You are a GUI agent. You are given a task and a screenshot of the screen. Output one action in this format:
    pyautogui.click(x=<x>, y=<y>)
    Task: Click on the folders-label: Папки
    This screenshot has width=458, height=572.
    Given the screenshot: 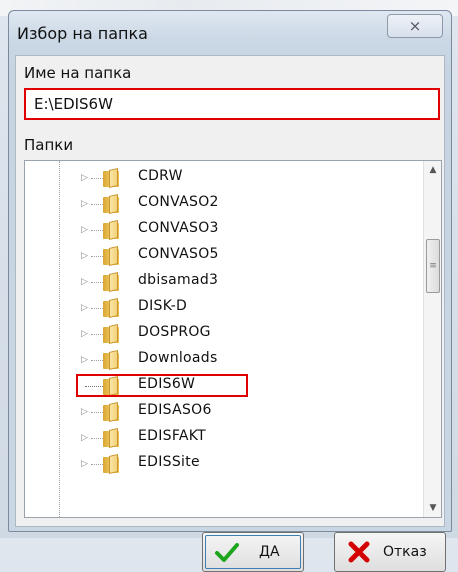 What is the action you would take?
    pyautogui.click(x=49, y=145)
    